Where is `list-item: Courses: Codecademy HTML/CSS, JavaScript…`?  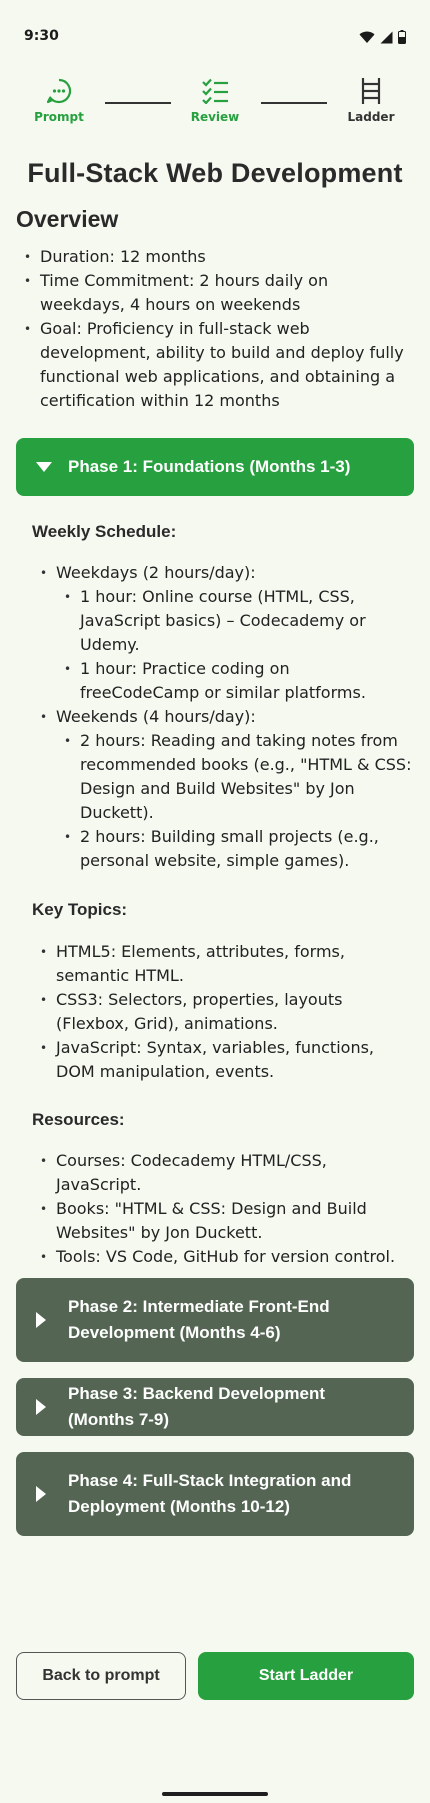
list-item: Courses: Codecademy HTML/CSS, JavaScript… is located at coordinates (222, 1173).